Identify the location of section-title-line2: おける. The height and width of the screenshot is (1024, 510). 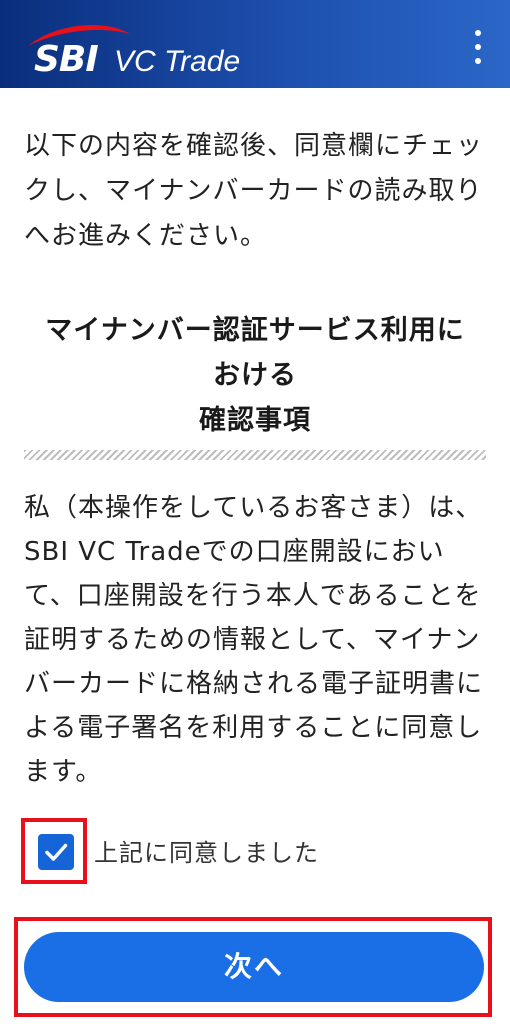
(255, 375).